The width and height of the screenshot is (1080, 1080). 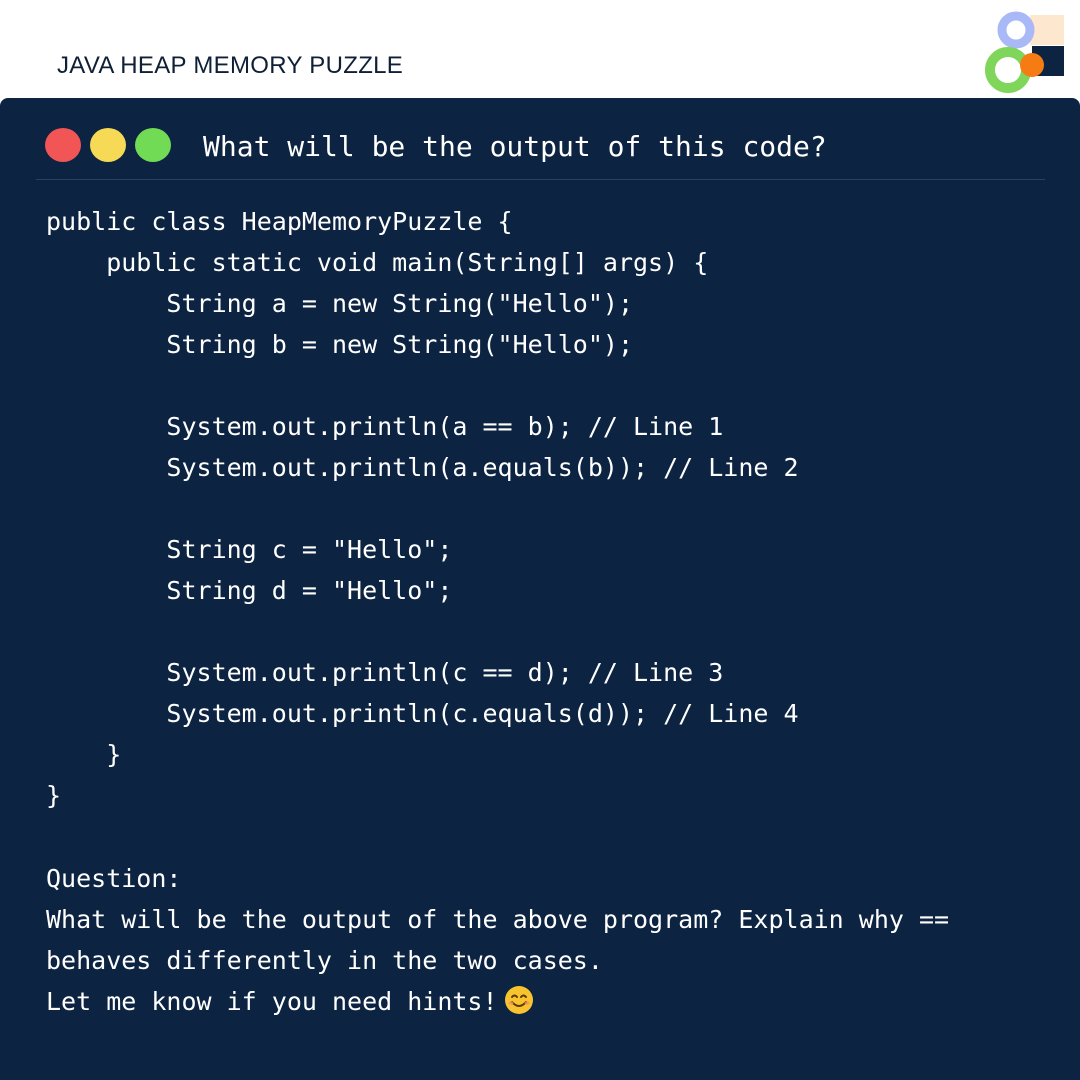 What do you see at coordinates (108, 145) in the screenshot?
I see `minimize-dot` at bounding box center [108, 145].